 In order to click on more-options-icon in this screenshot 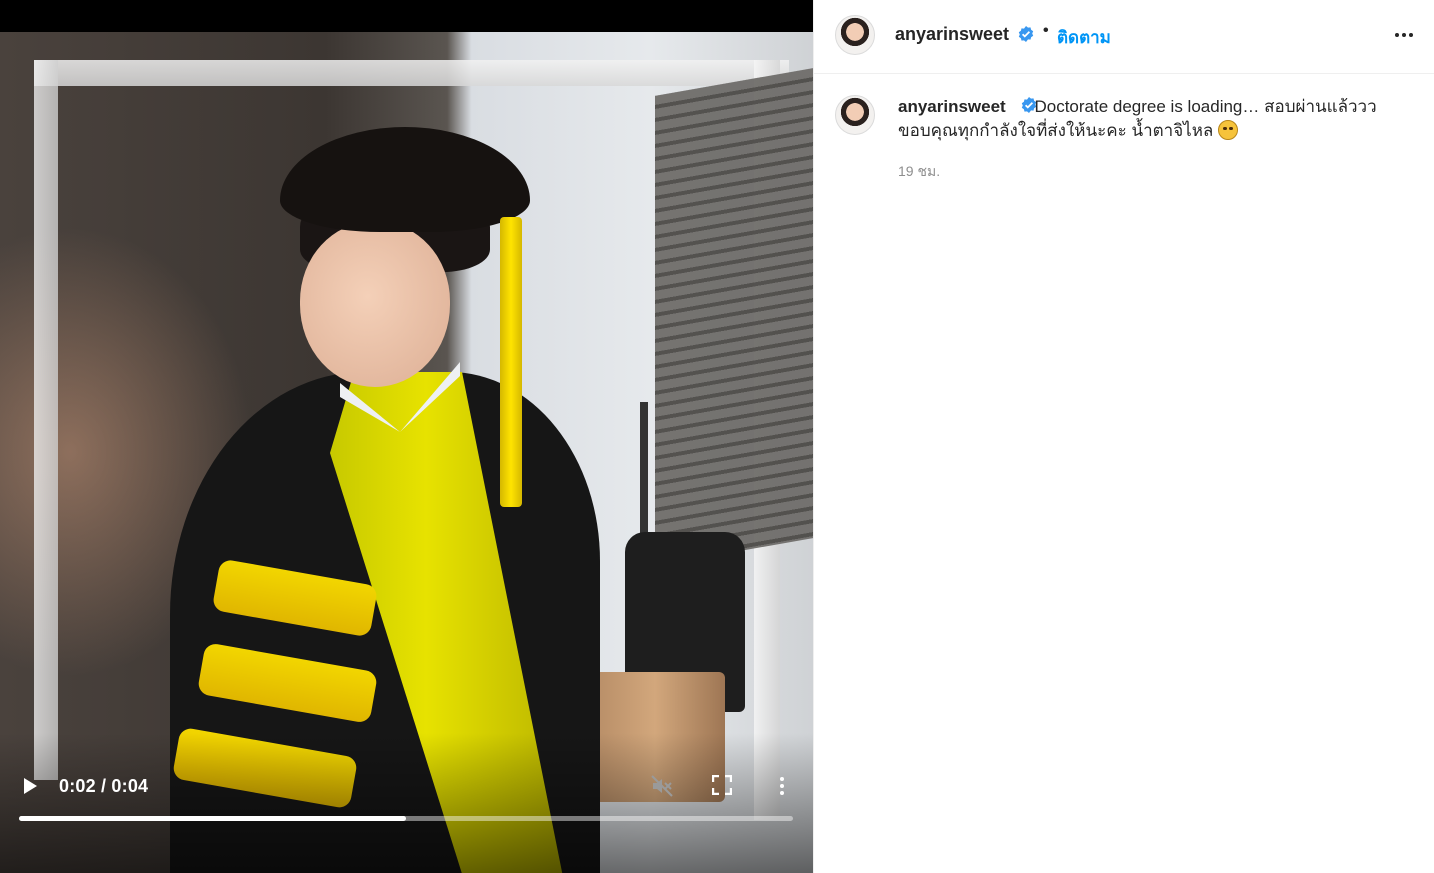, I will do `click(1404, 34)`.